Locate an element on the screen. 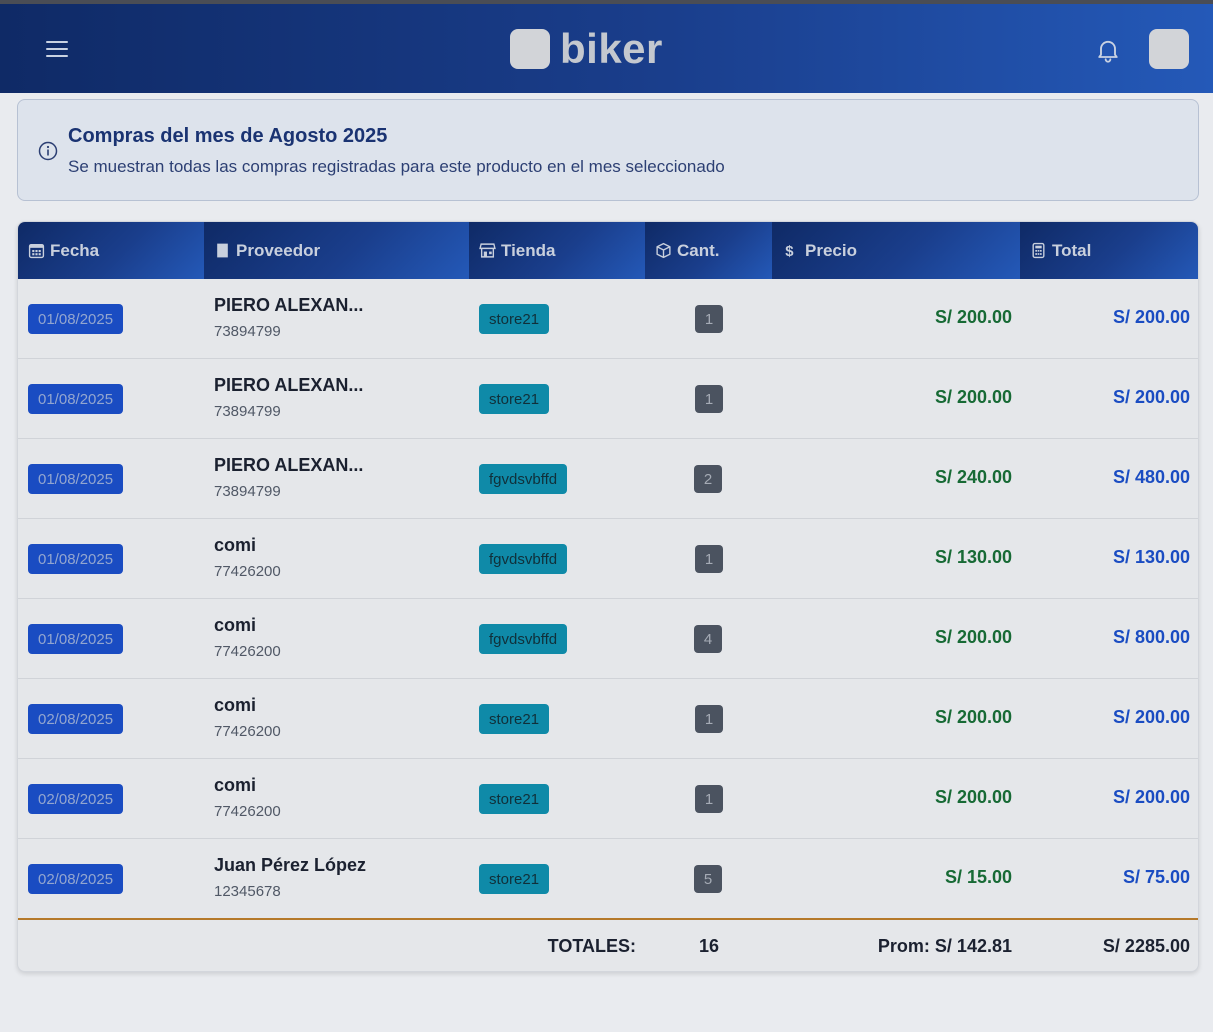  quantity-badge: 5 is located at coordinates (708, 879).